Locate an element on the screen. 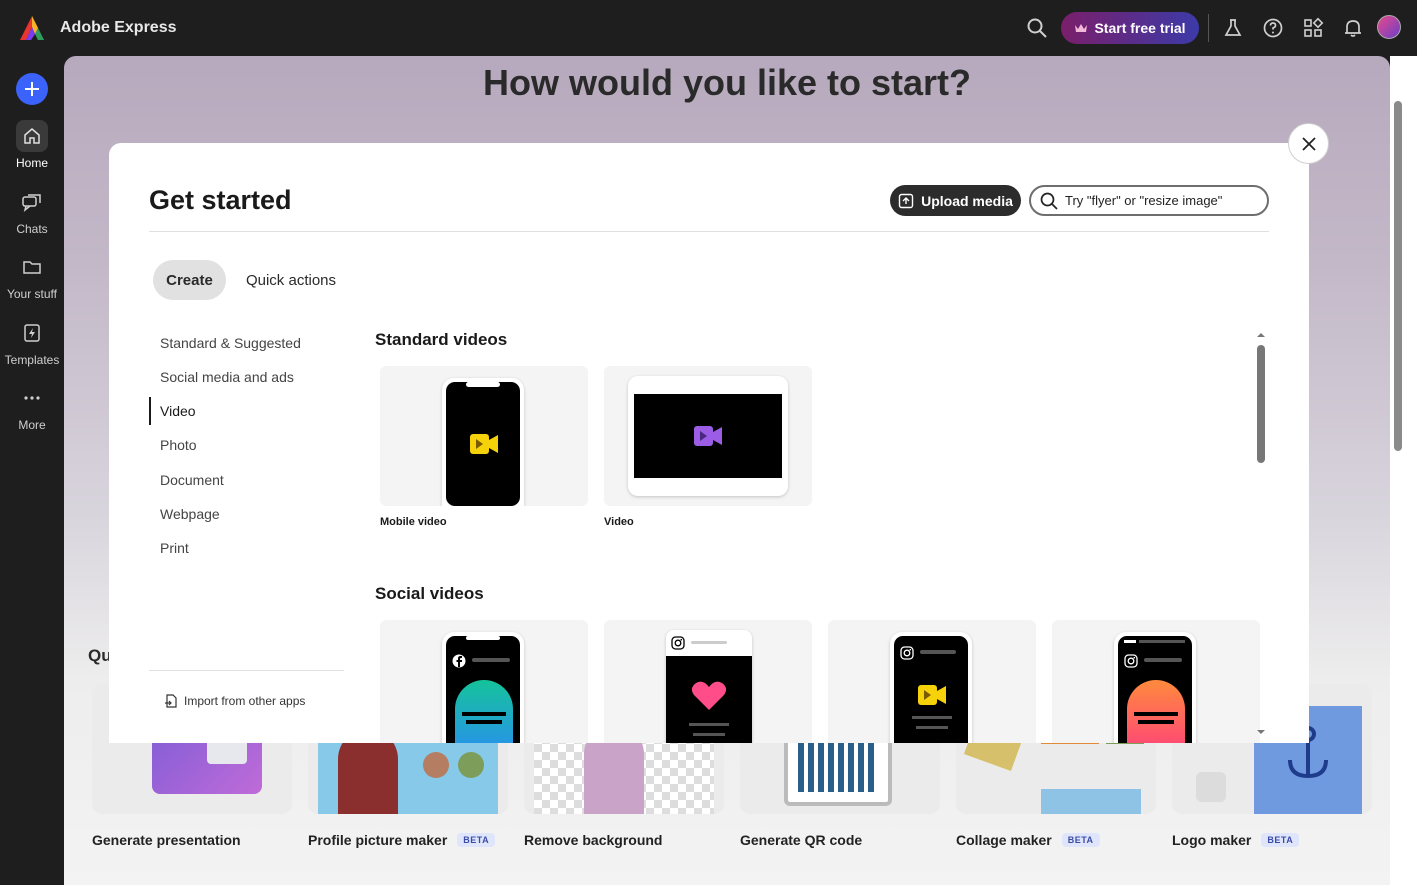  scroll-up-arrow-icon is located at coordinates (1261, 335).